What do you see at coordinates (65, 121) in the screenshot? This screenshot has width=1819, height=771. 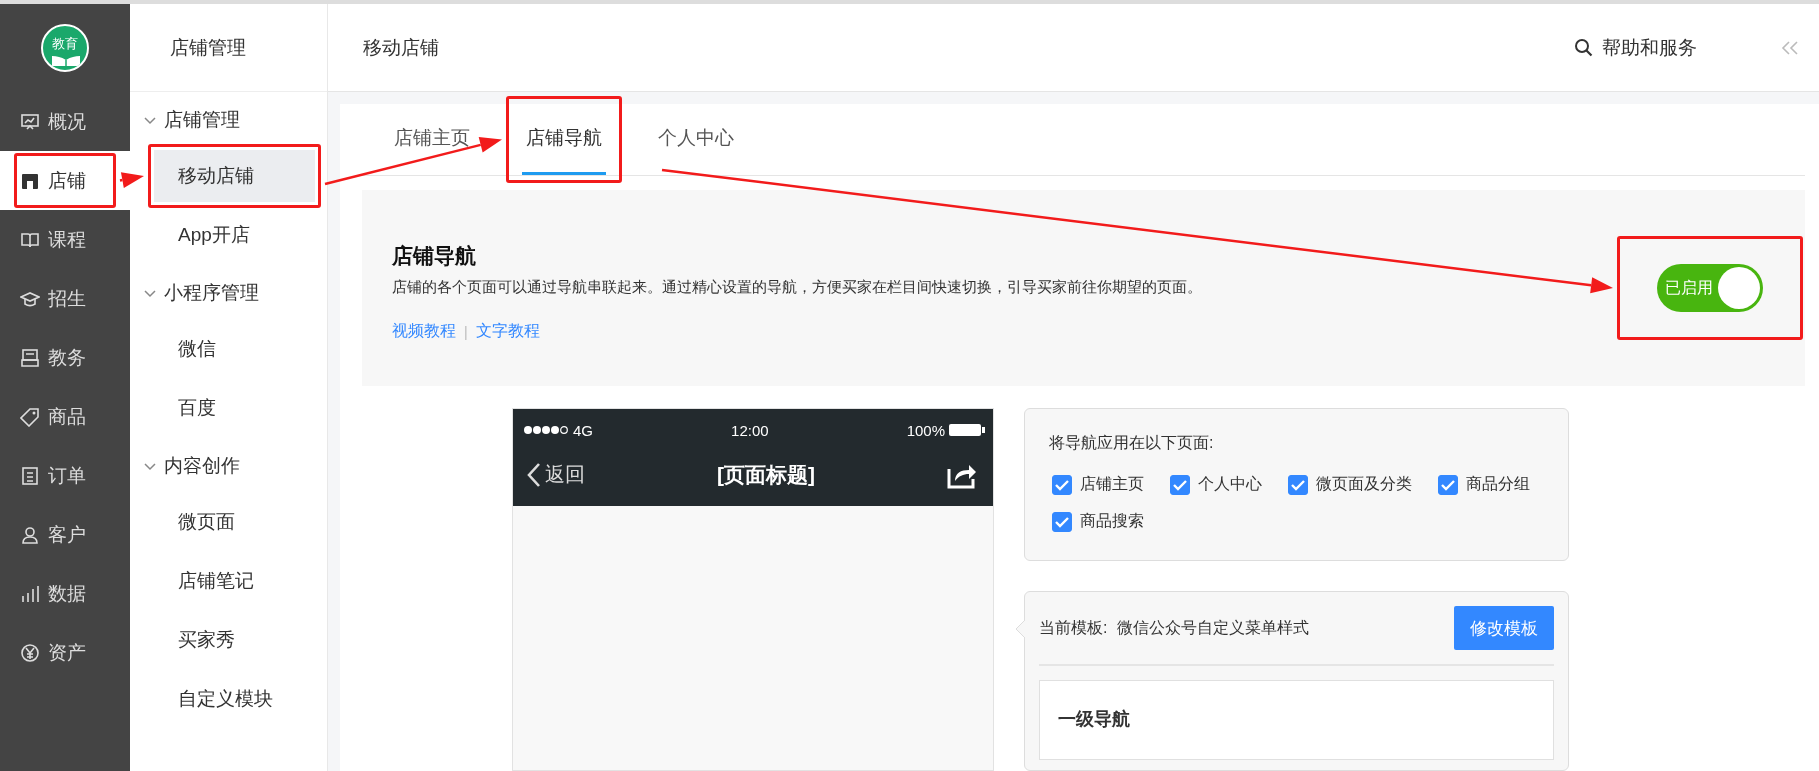 I see `sidebar-item: 概况` at bounding box center [65, 121].